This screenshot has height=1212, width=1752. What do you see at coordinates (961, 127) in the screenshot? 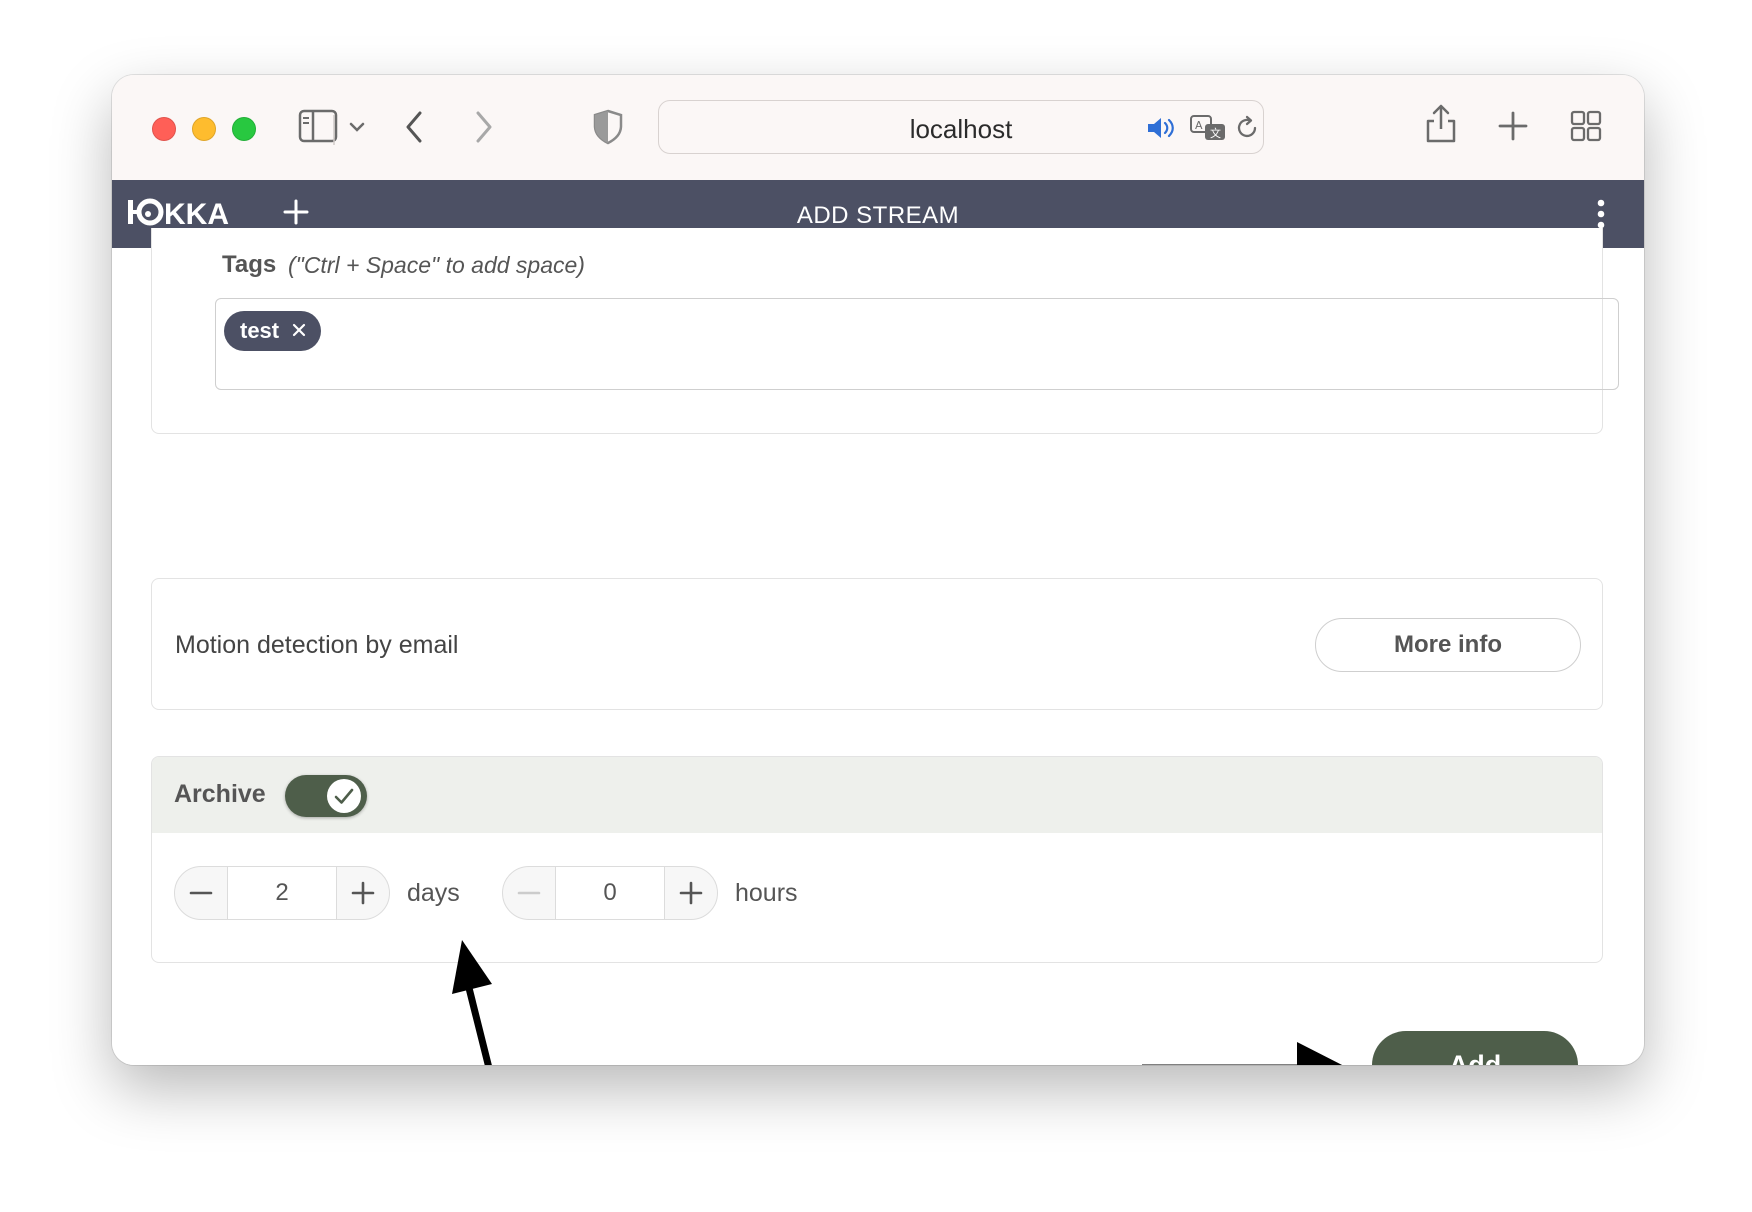
I see `address-bar: localhost A文` at bounding box center [961, 127].